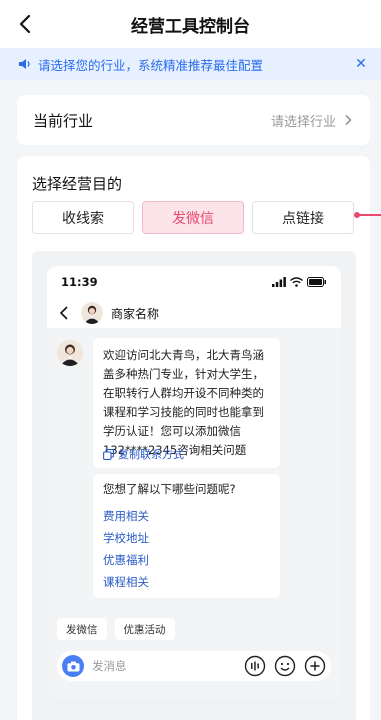 The image size is (381, 720). I want to click on top-nav: 经营工具控制台, so click(190, 24).